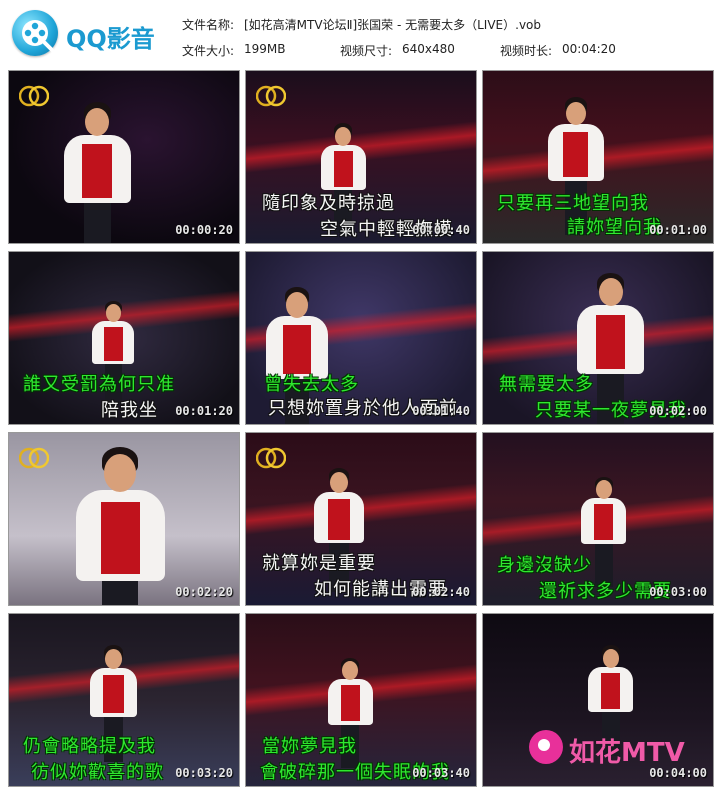 Image resolution: width=720 pixels, height=797 pixels. Describe the element at coordinates (361, 338) in the screenshot. I see `video-thumbnail: 曾失去太多 只想妳置身於他人面前 00:01:40` at that location.